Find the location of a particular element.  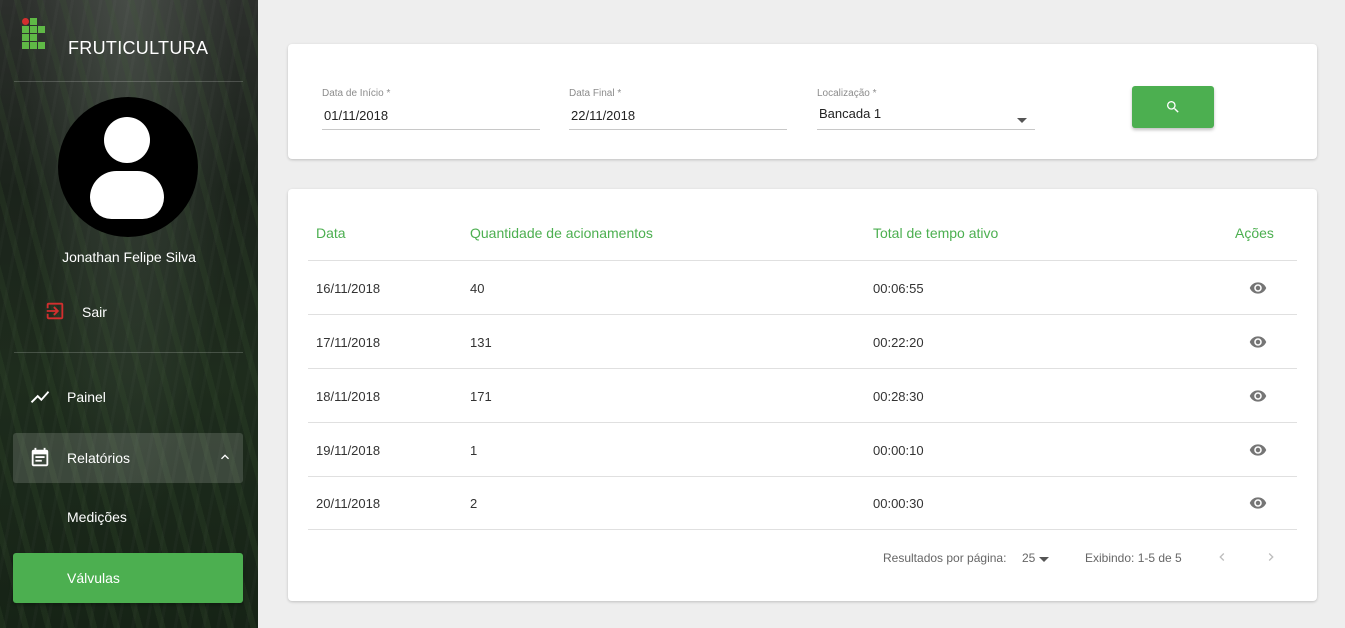

range-text: Exibindo: 1-5 de 5 is located at coordinates (1133, 558).